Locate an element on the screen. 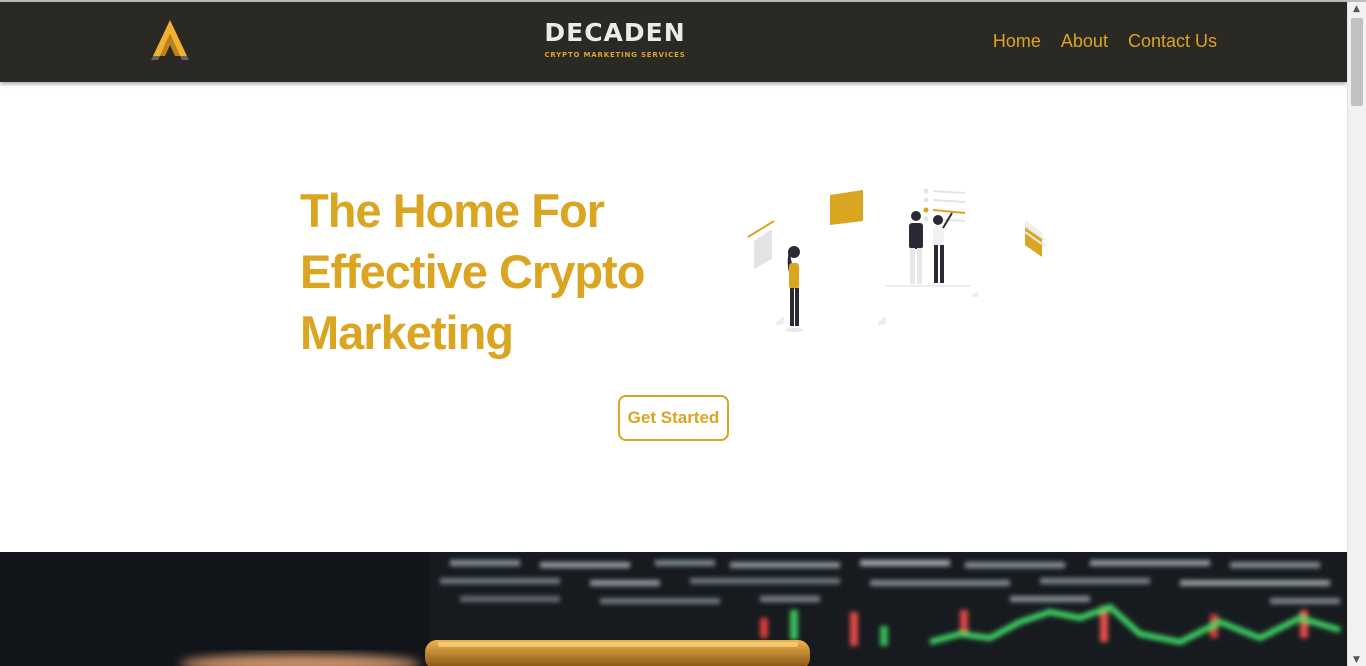 The height and width of the screenshot is (666, 1366). nav-link-home: Home is located at coordinates (1017, 41).